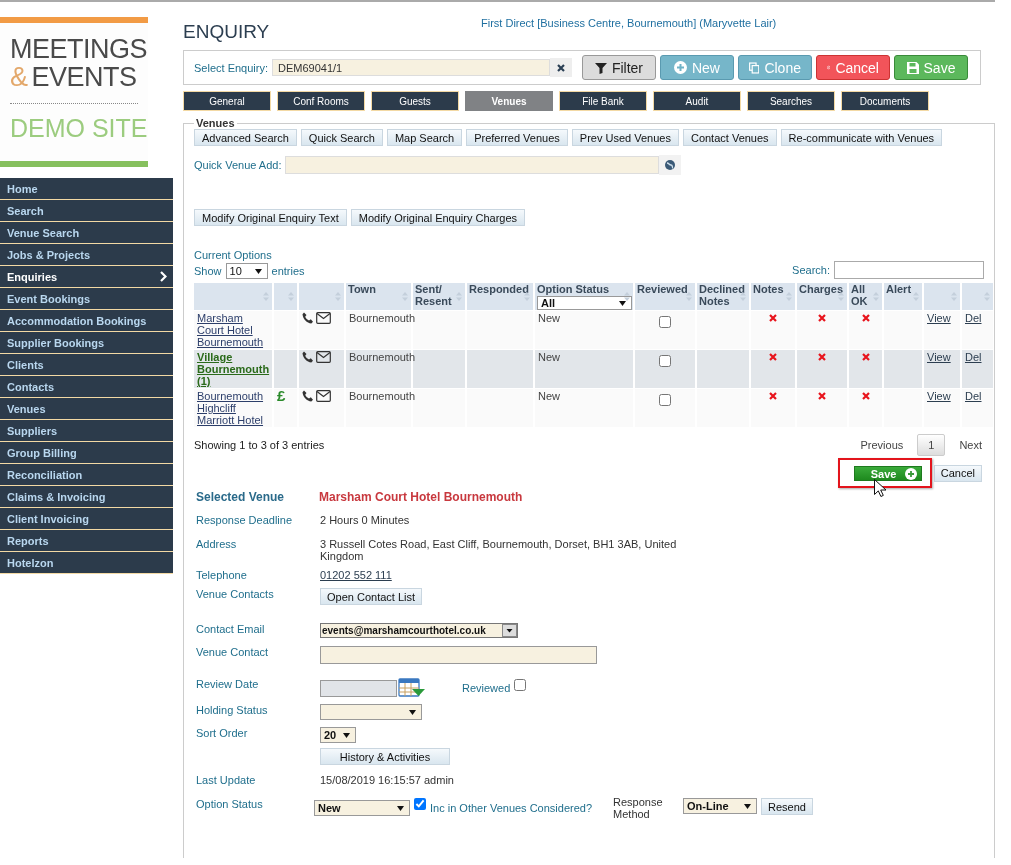 The height and width of the screenshot is (865, 1011). Describe the element at coordinates (412, 688) in the screenshot. I see `calendar-icon` at that location.